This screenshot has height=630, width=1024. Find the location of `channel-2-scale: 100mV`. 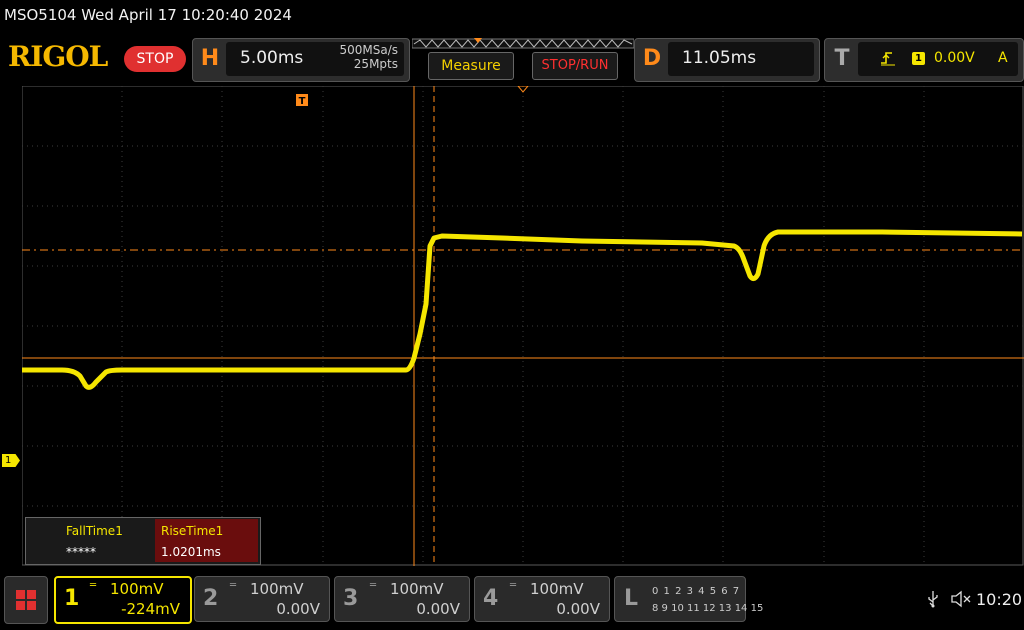

channel-2-scale: 100mV is located at coordinates (277, 589).